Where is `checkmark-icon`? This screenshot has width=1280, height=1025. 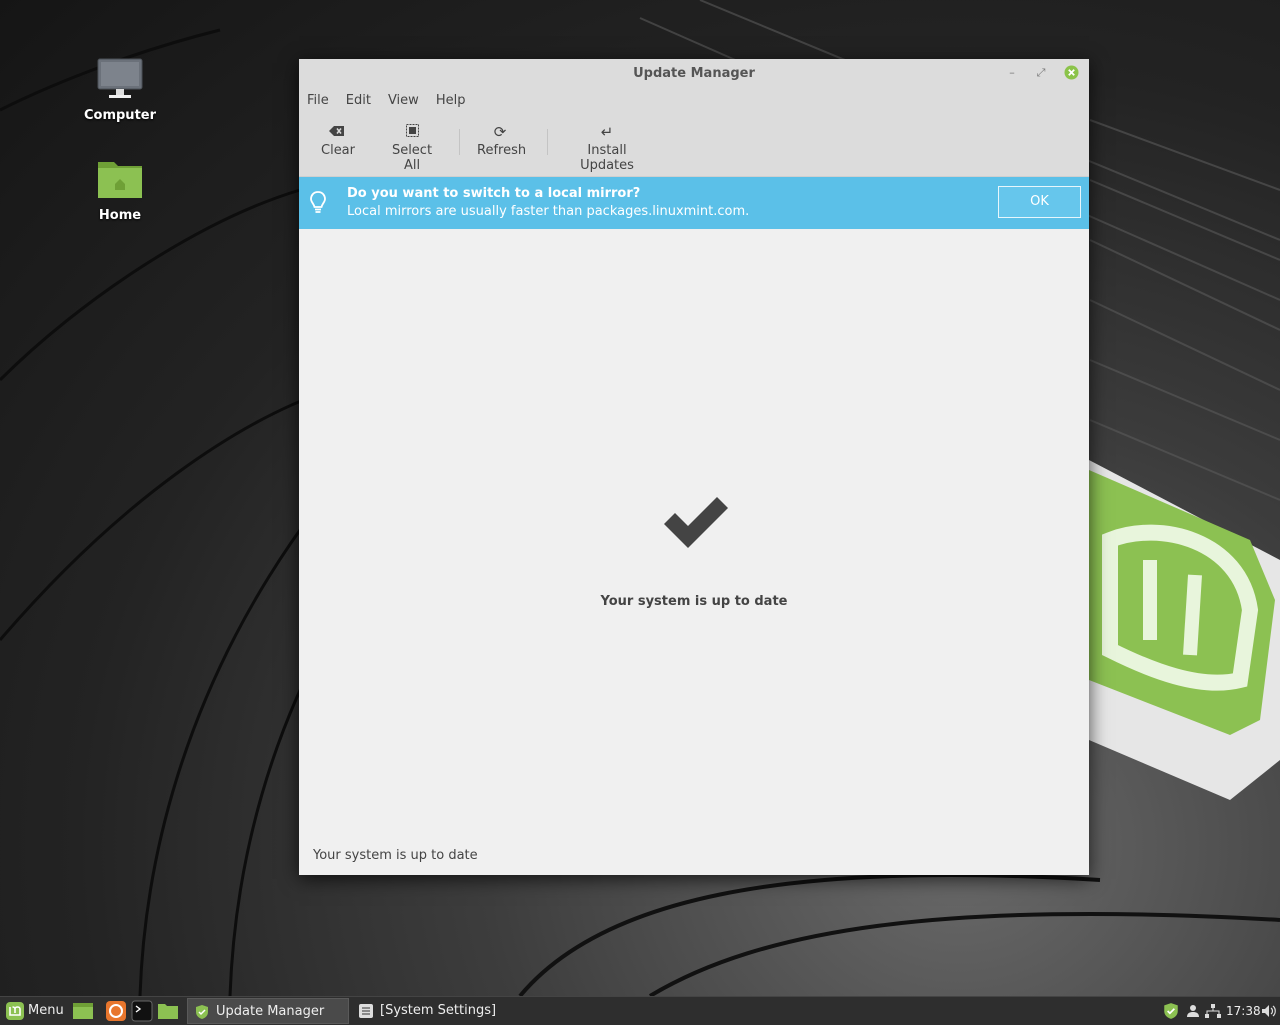 checkmark-icon is located at coordinates (696, 525).